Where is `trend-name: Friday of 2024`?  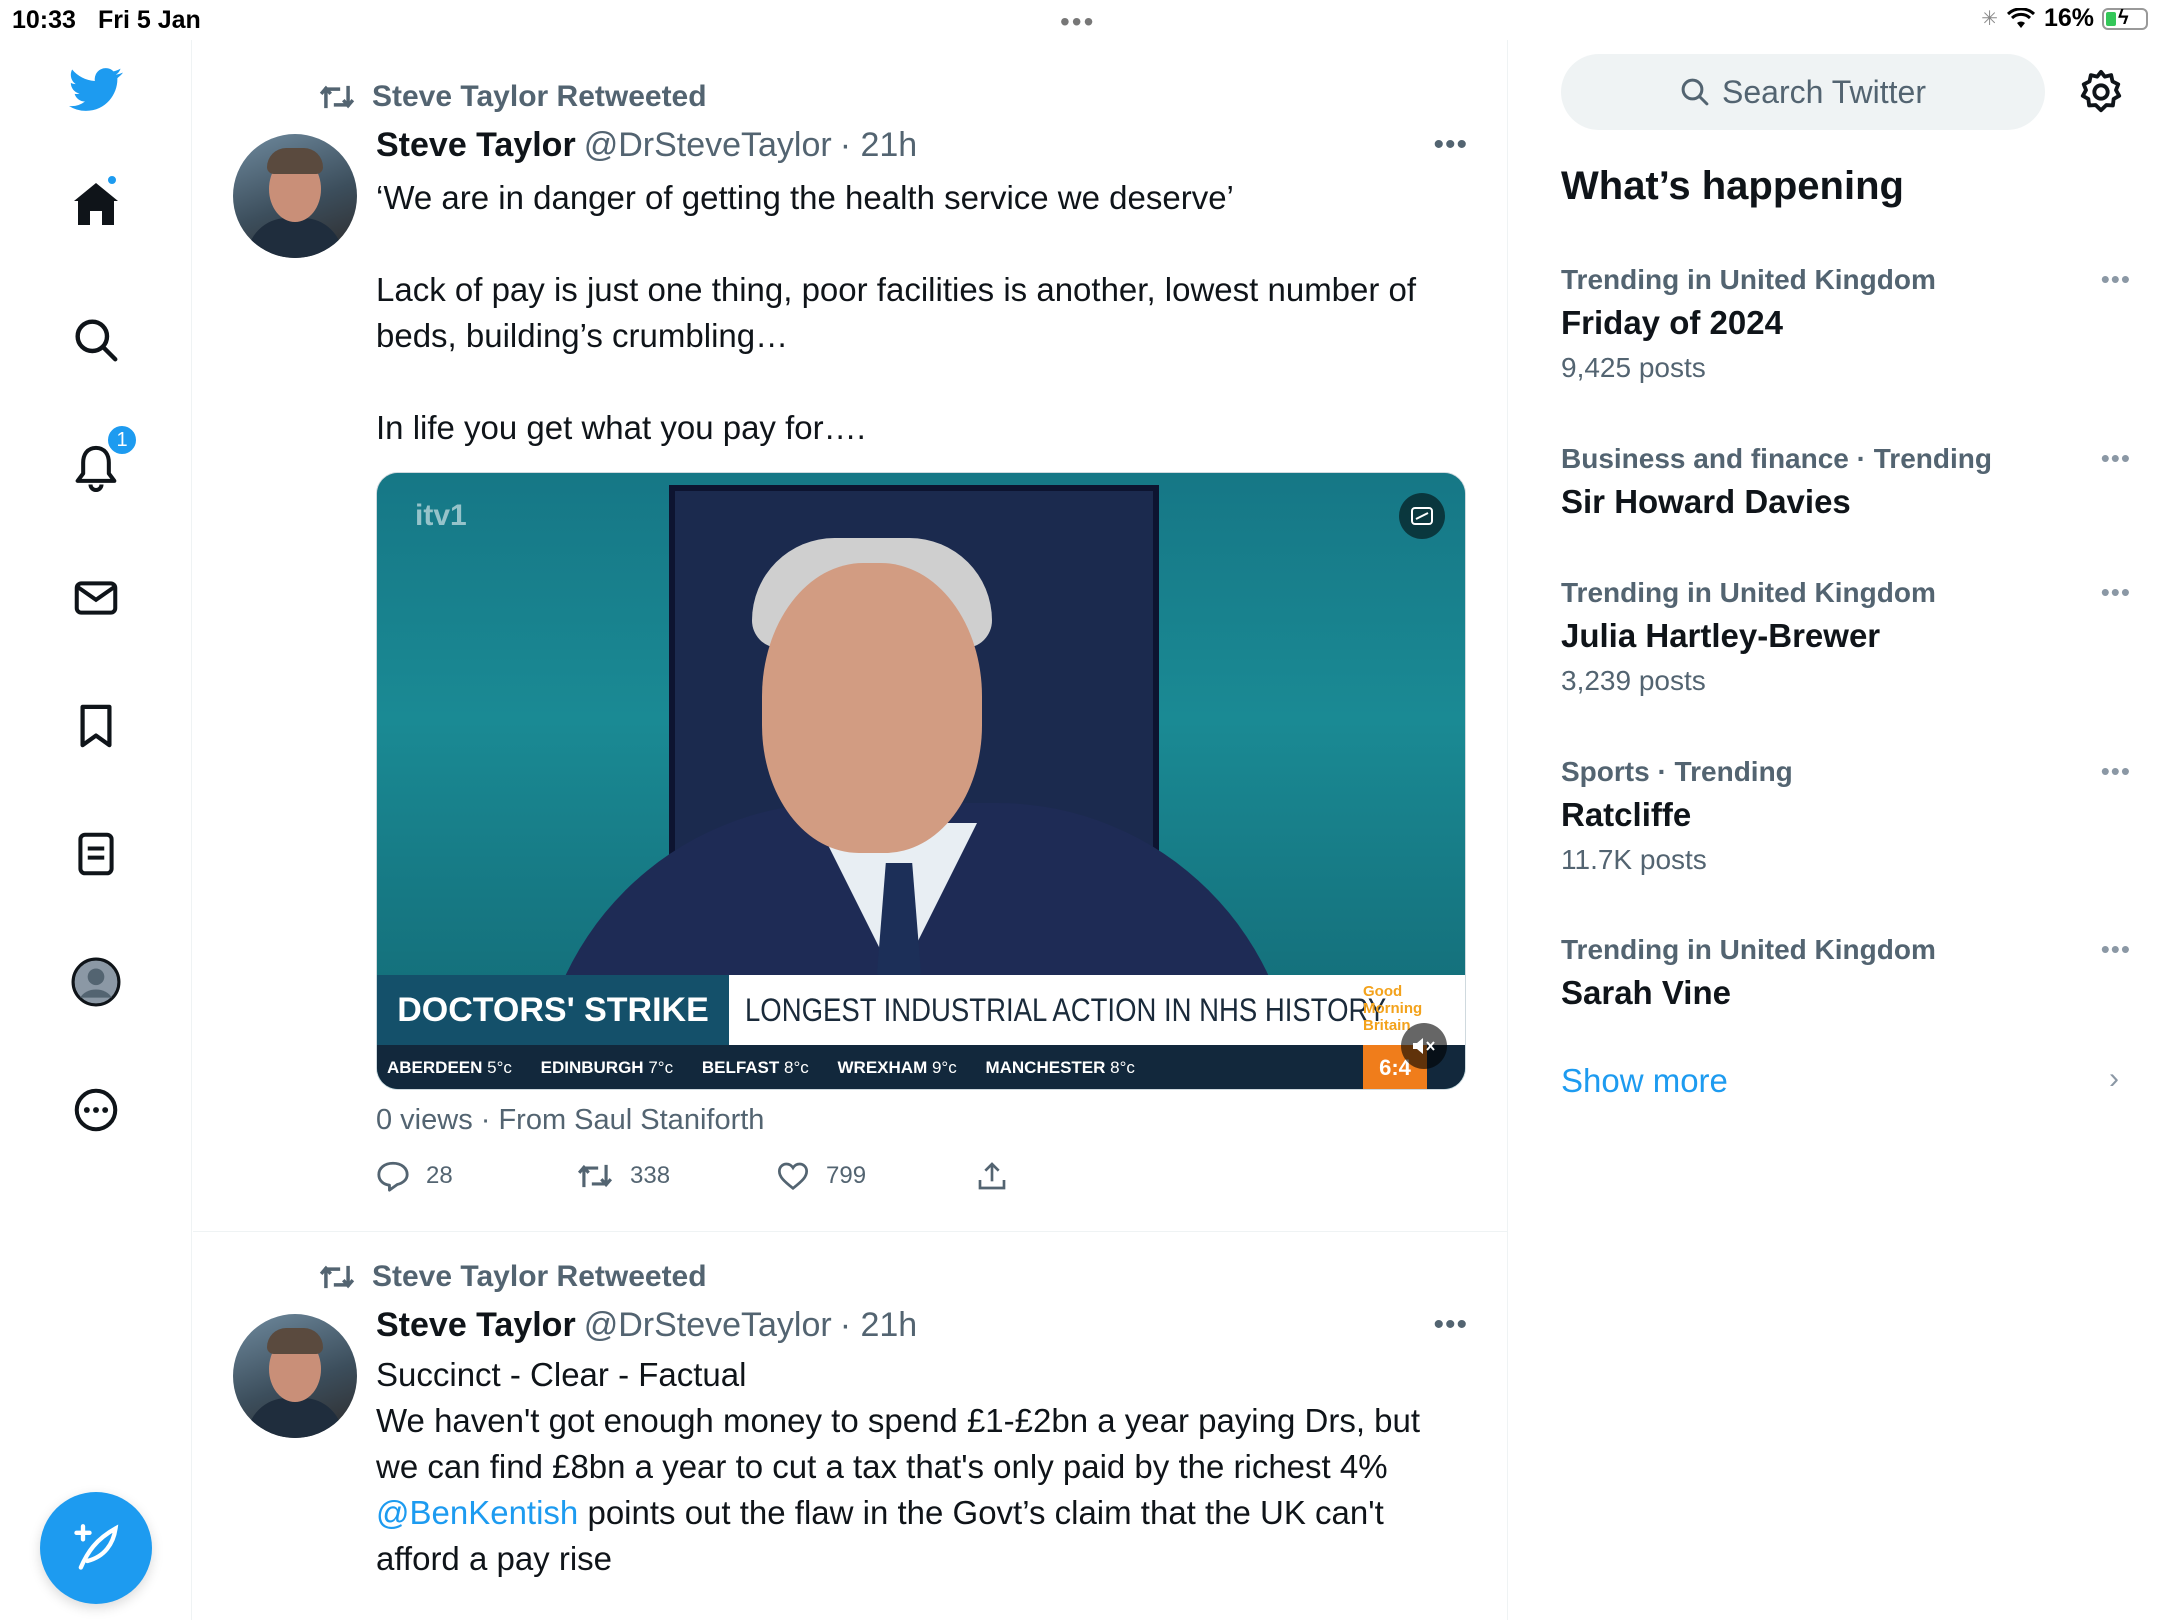
trend-name: Friday of 2024 is located at coordinates (1672, 322).